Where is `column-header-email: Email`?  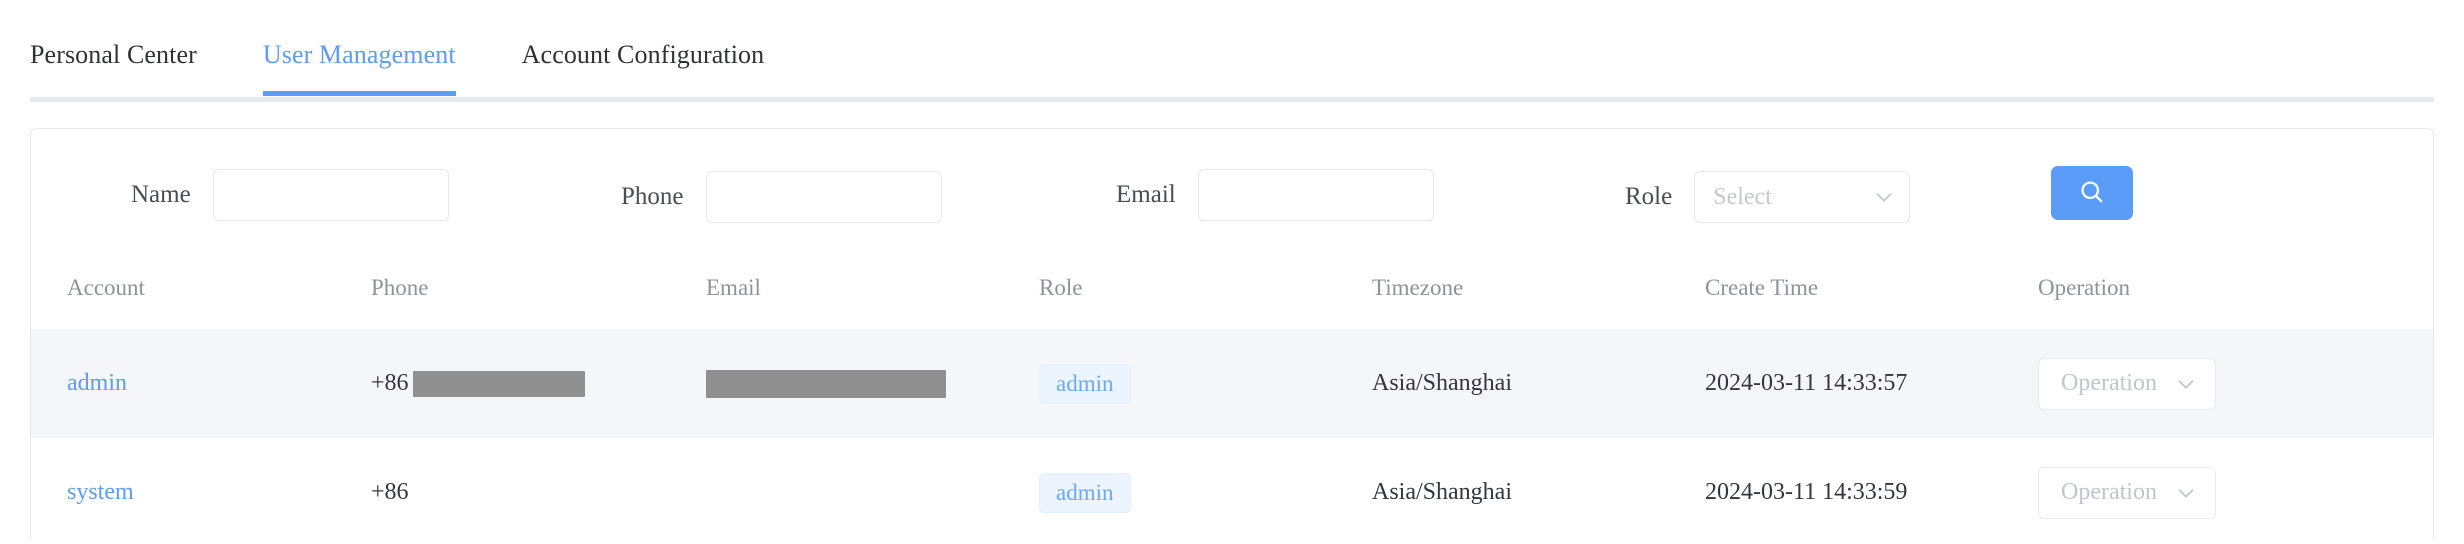 column-header-email: Email is located at coordinates (733, 287).